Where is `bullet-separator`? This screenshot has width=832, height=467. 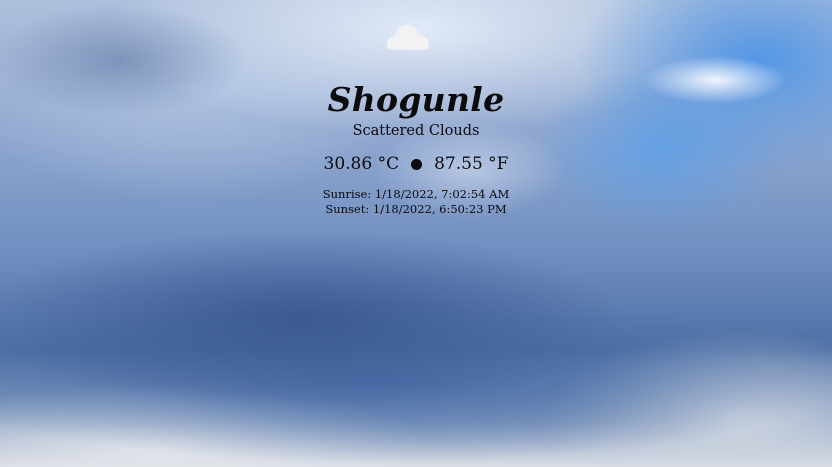
bullet-separator is located at coordinates (417, 164).